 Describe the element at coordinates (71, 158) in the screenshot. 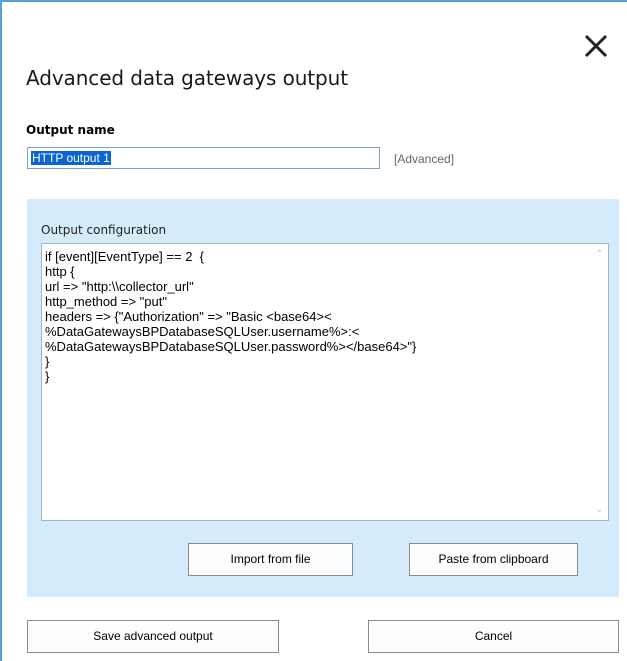

I see `output-name-value: HTTP output 1` at that location.